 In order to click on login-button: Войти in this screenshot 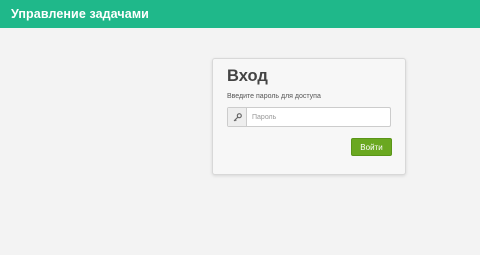, I will do `click(371, 147)`.